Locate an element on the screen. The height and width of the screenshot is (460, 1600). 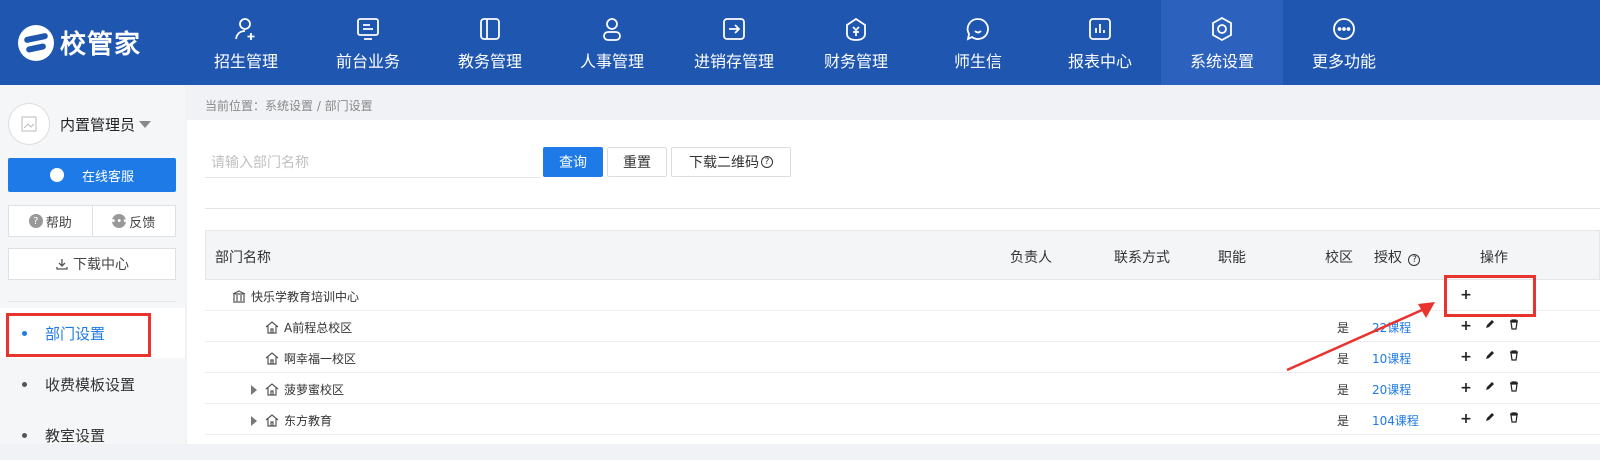
download-center-button: 下载中心 is located at coordinates (92, 264).